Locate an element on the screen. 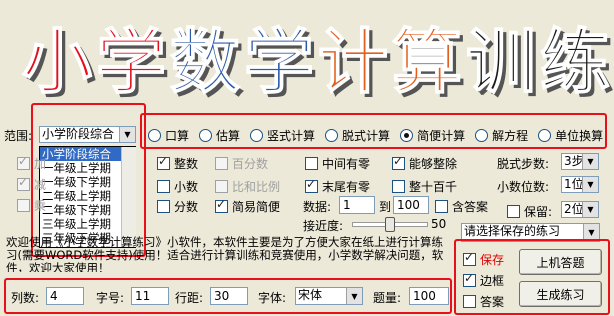 The image size is (614, 316). include-answer-checkbox: 含答案 is located at coordinates (461, 206).